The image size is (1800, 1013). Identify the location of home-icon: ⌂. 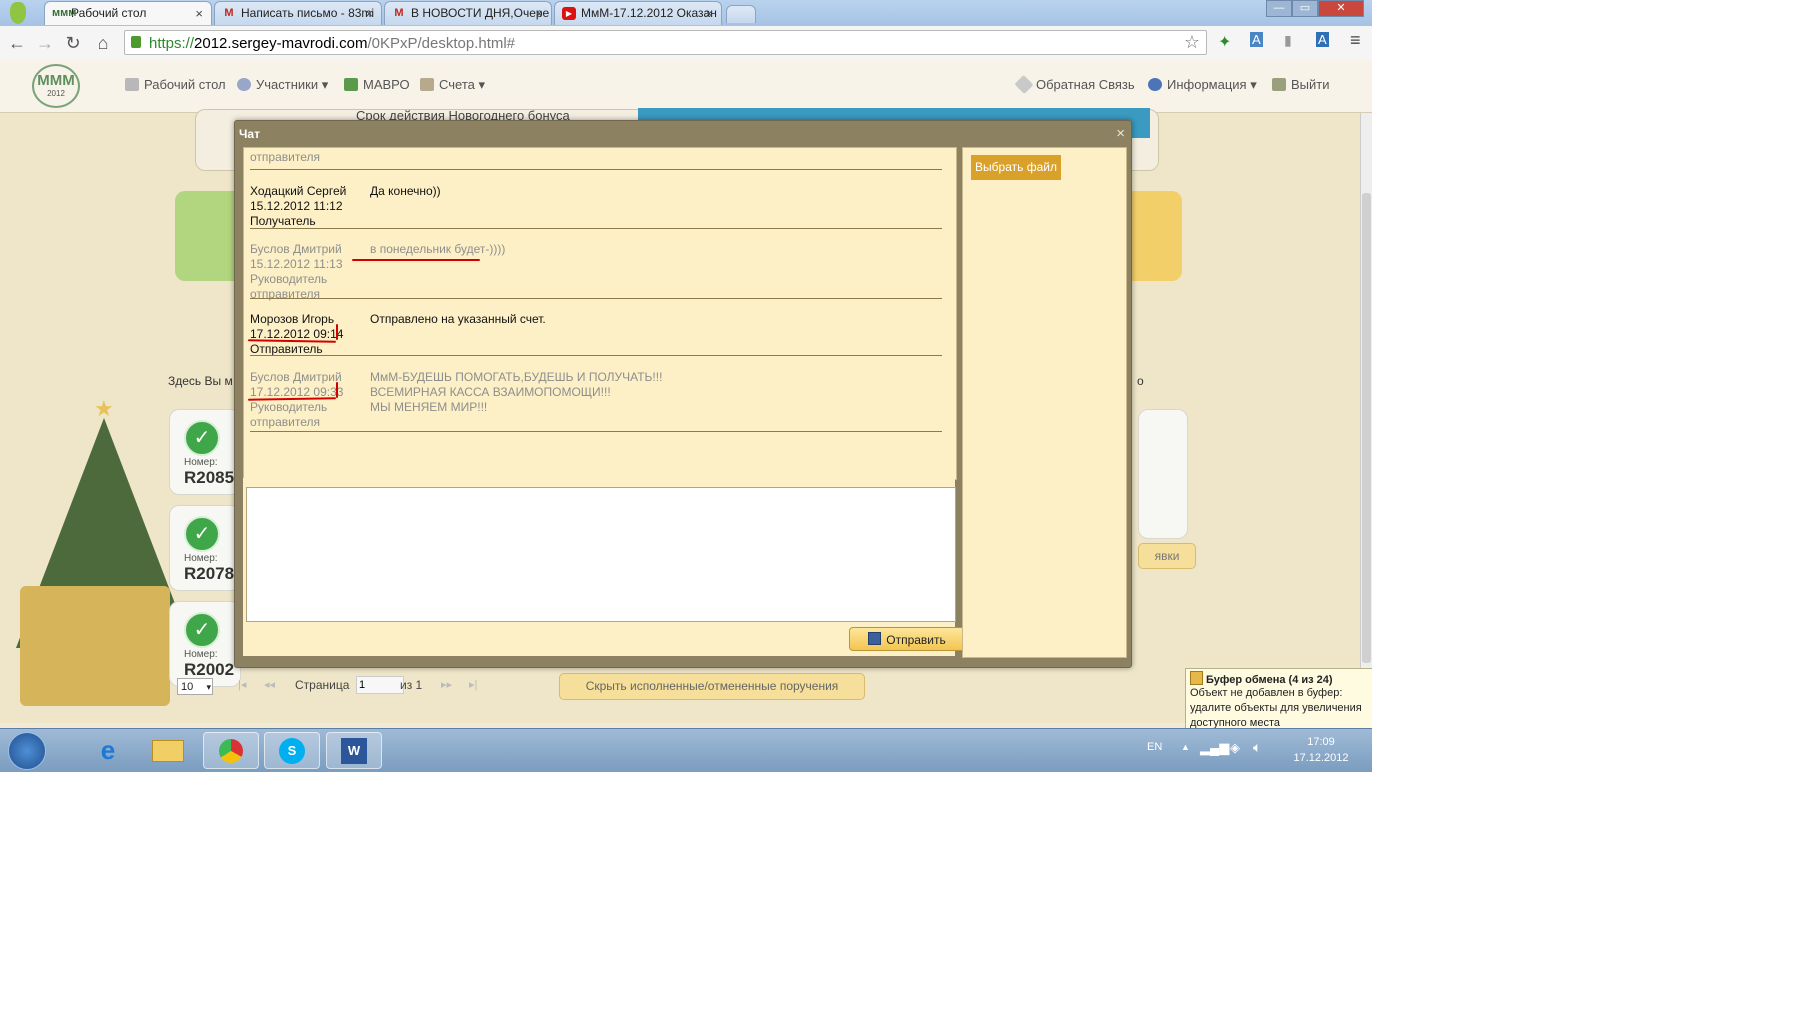
(103, 43).